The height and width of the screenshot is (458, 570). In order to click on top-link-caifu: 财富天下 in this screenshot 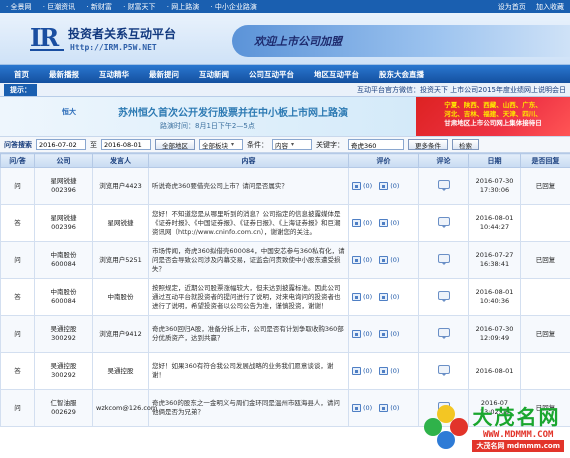, I will do `click(139, 7)`.